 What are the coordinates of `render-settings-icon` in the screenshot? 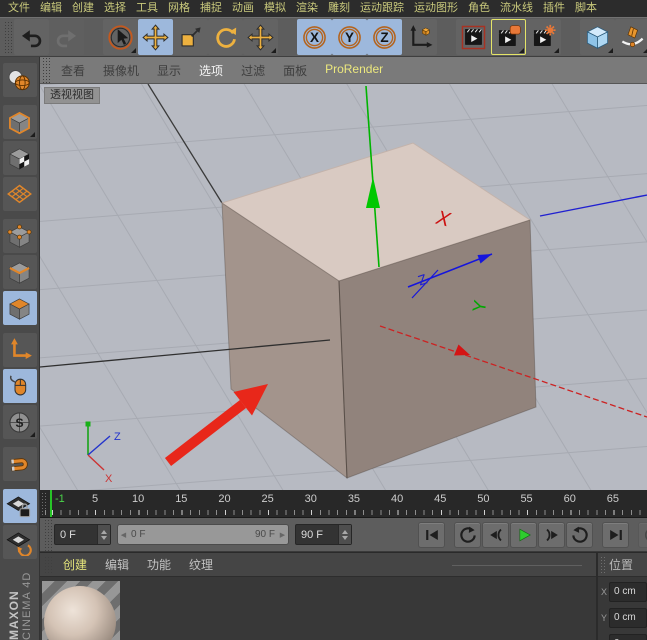 It's located at (543, 37).